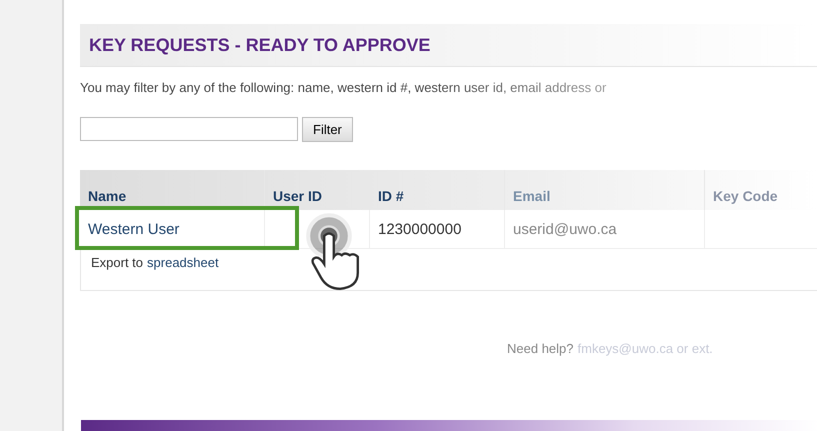  What do you see at coordinates (183, 262) in the screenshot?
I see `export-link: spreadsheet` at bounding box center [183, 262].